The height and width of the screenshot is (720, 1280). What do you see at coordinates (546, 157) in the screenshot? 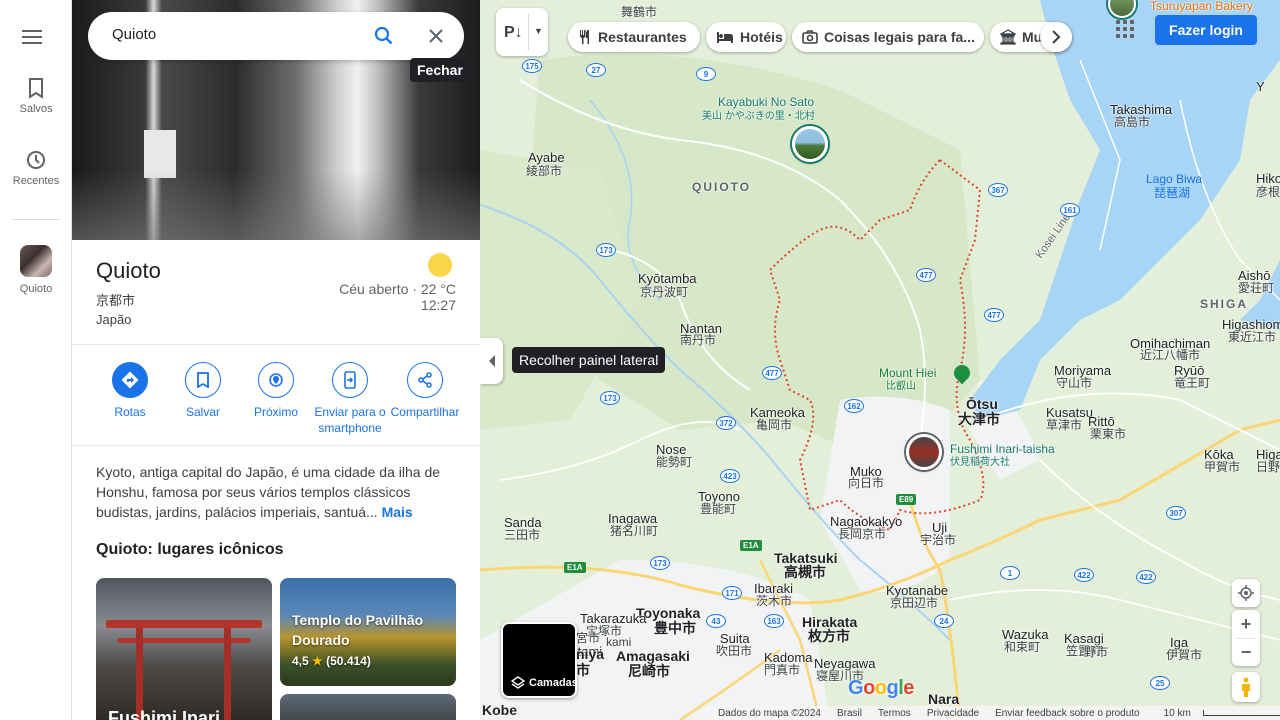
I see `map-label: Ayabe` at bounding box center [546, 157].